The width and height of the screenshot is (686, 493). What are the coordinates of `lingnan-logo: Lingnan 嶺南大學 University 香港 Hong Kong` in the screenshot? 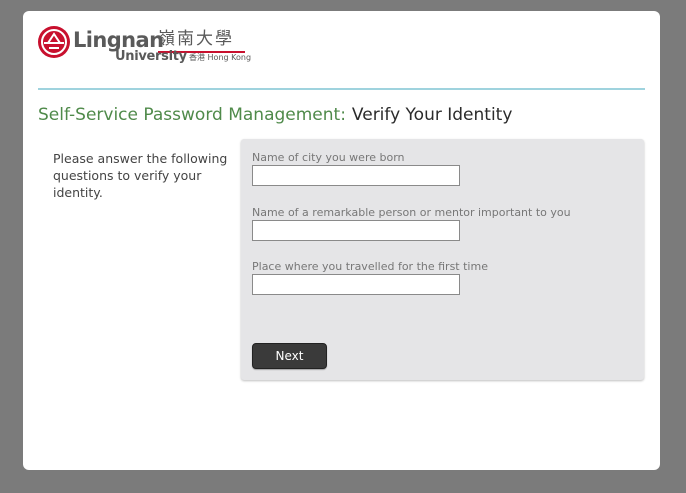 It's located at (152, 46).